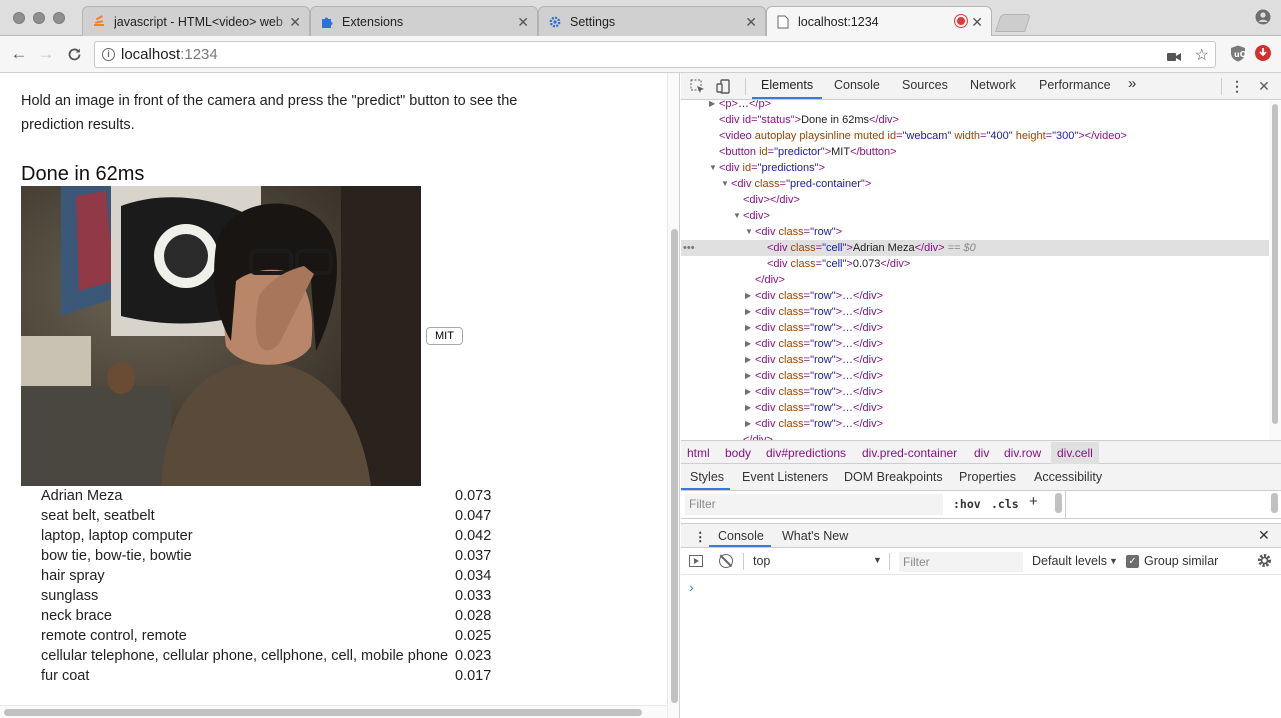 Image resolution: width=1281 pixels, height=718 pixels. I want to click on tab-dom-breakpoints: DOM Breakpoints, so click(893, 477).